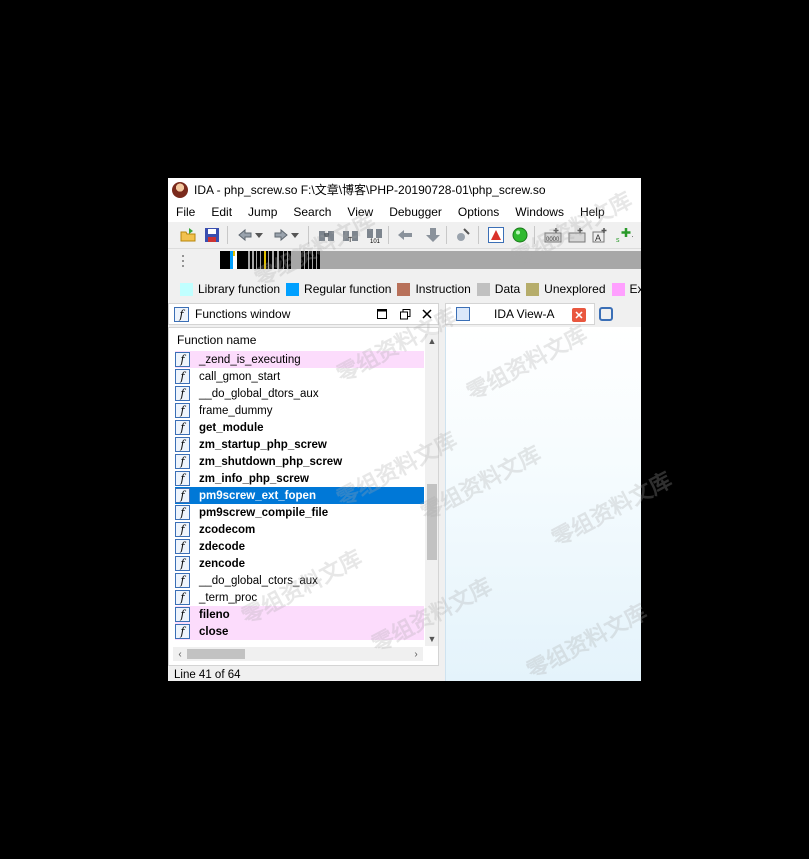 The width and height of the screenshot is (809, 859). I want to click on list-item: f zm_info_php_screw, so click(299, 478).